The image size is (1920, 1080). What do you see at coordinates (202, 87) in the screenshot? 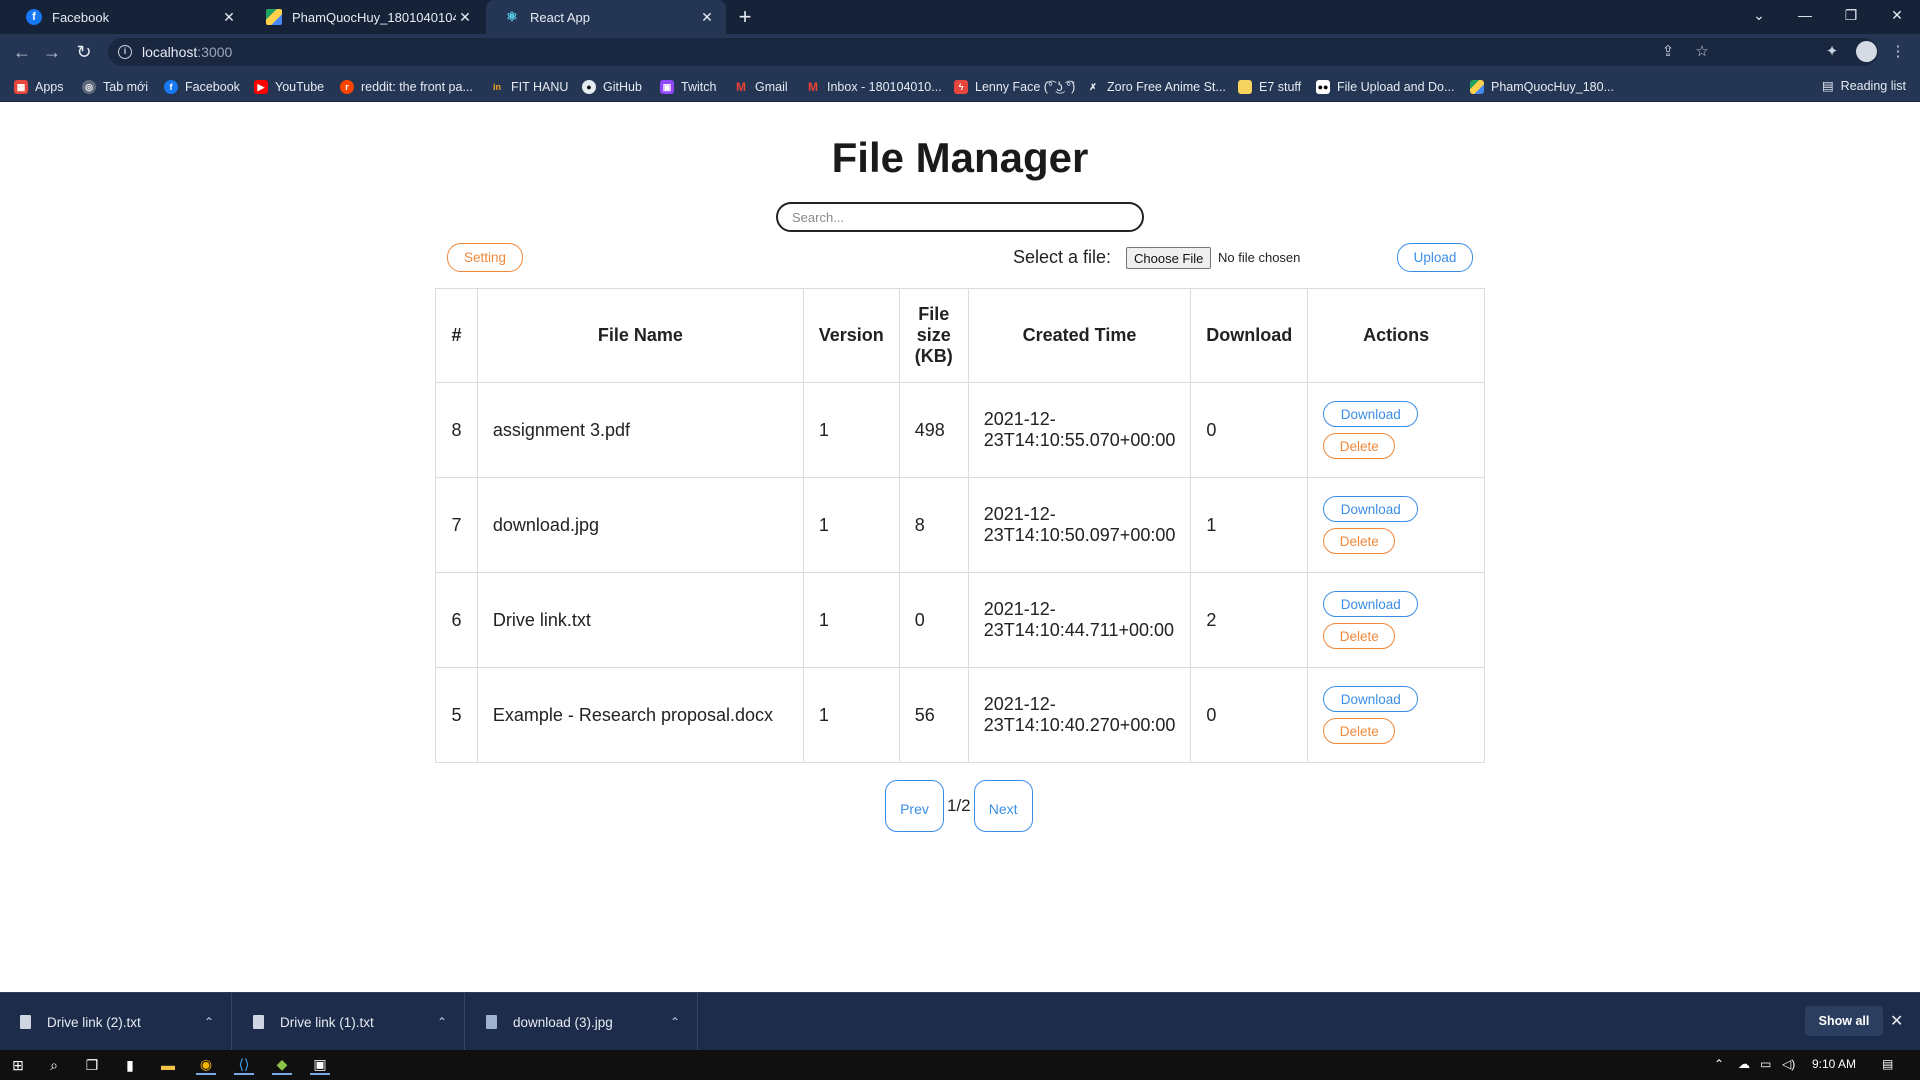
I see `bookmark-facebook: f Facebook` at bounding box center [202, 87].